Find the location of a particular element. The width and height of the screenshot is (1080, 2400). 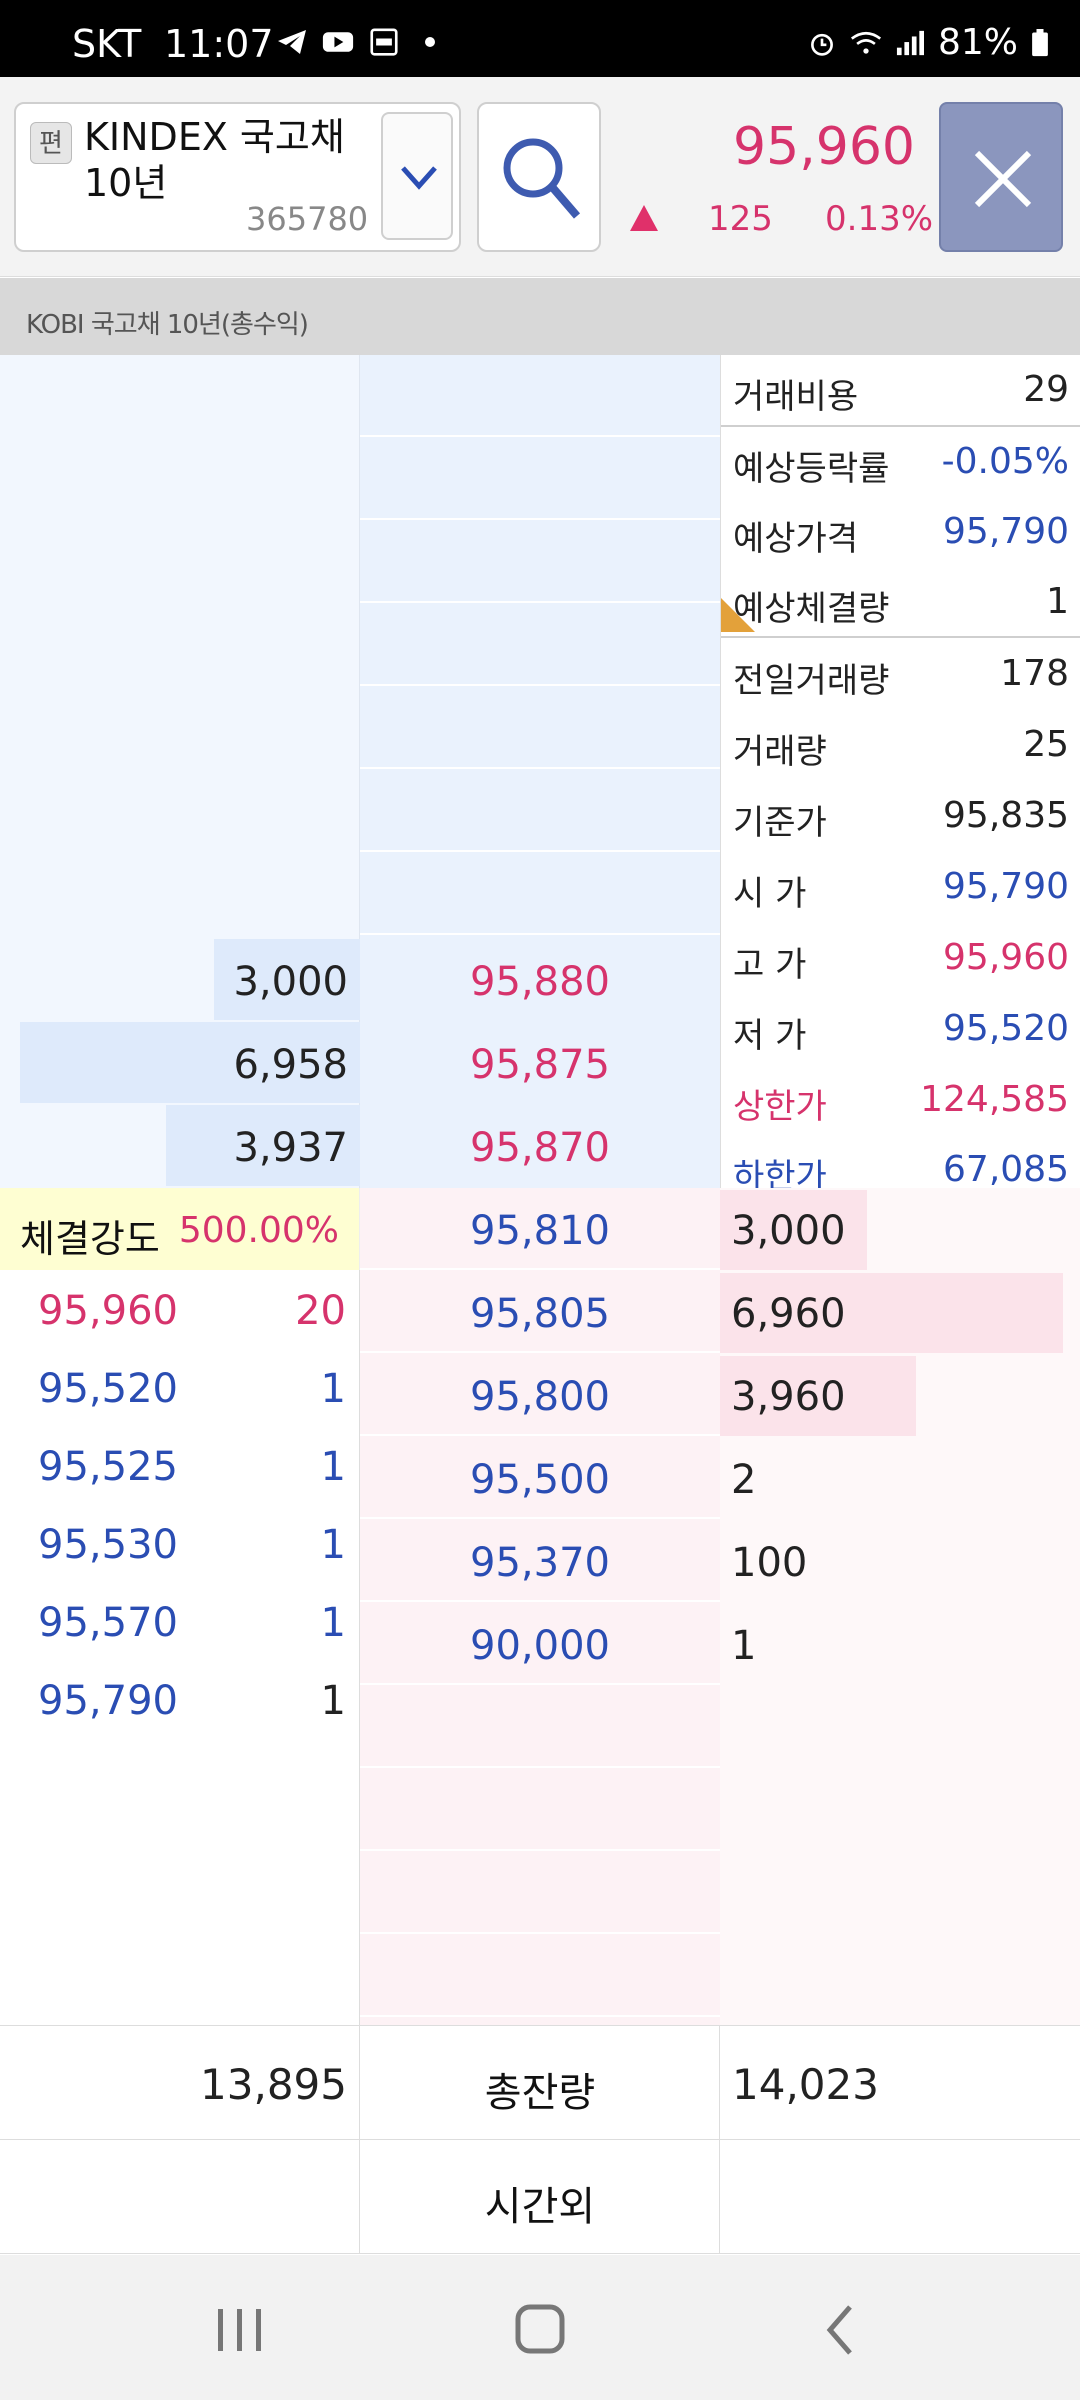

info-open: 시 가 95,790 is located at coordinates (900, 887).